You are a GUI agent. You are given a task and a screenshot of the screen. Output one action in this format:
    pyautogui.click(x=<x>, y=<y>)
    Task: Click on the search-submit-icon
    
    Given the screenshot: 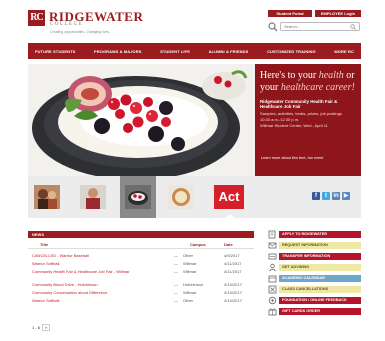 What is the action you would take?
    pyautogui.click(x=353, y=27)
    